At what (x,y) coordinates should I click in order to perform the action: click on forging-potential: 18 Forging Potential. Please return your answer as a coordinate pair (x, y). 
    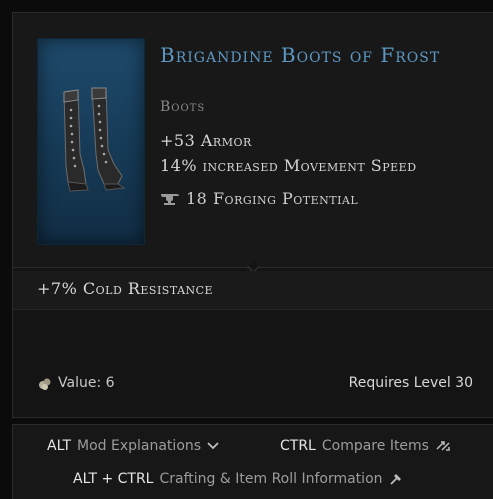
    Looking at the image, I should click on (259, 198).